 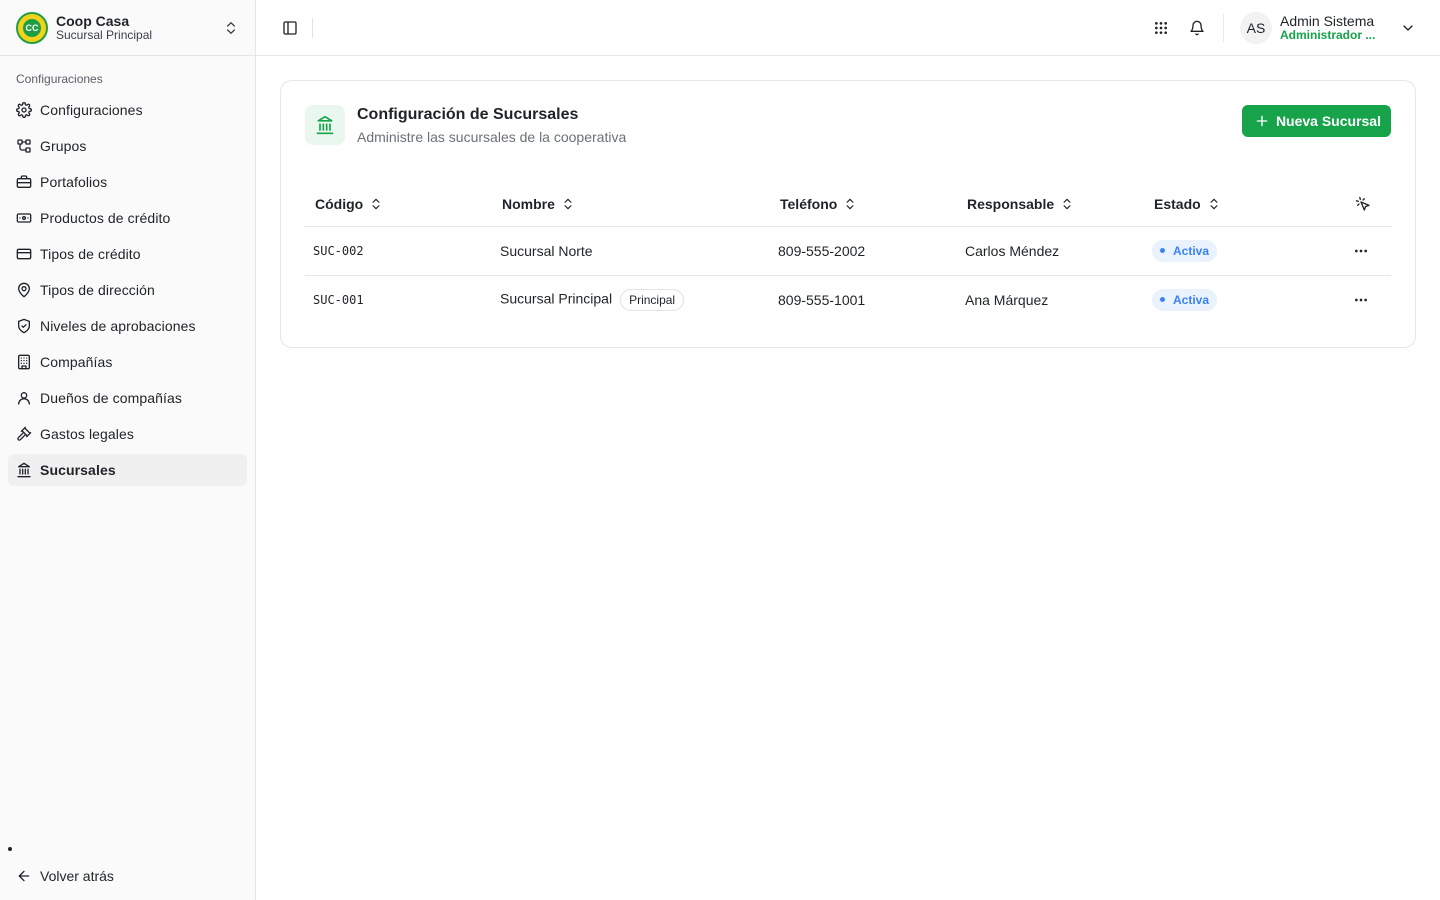 I want to click on coop-logo-mark: CC, so click(x=32, y=27).